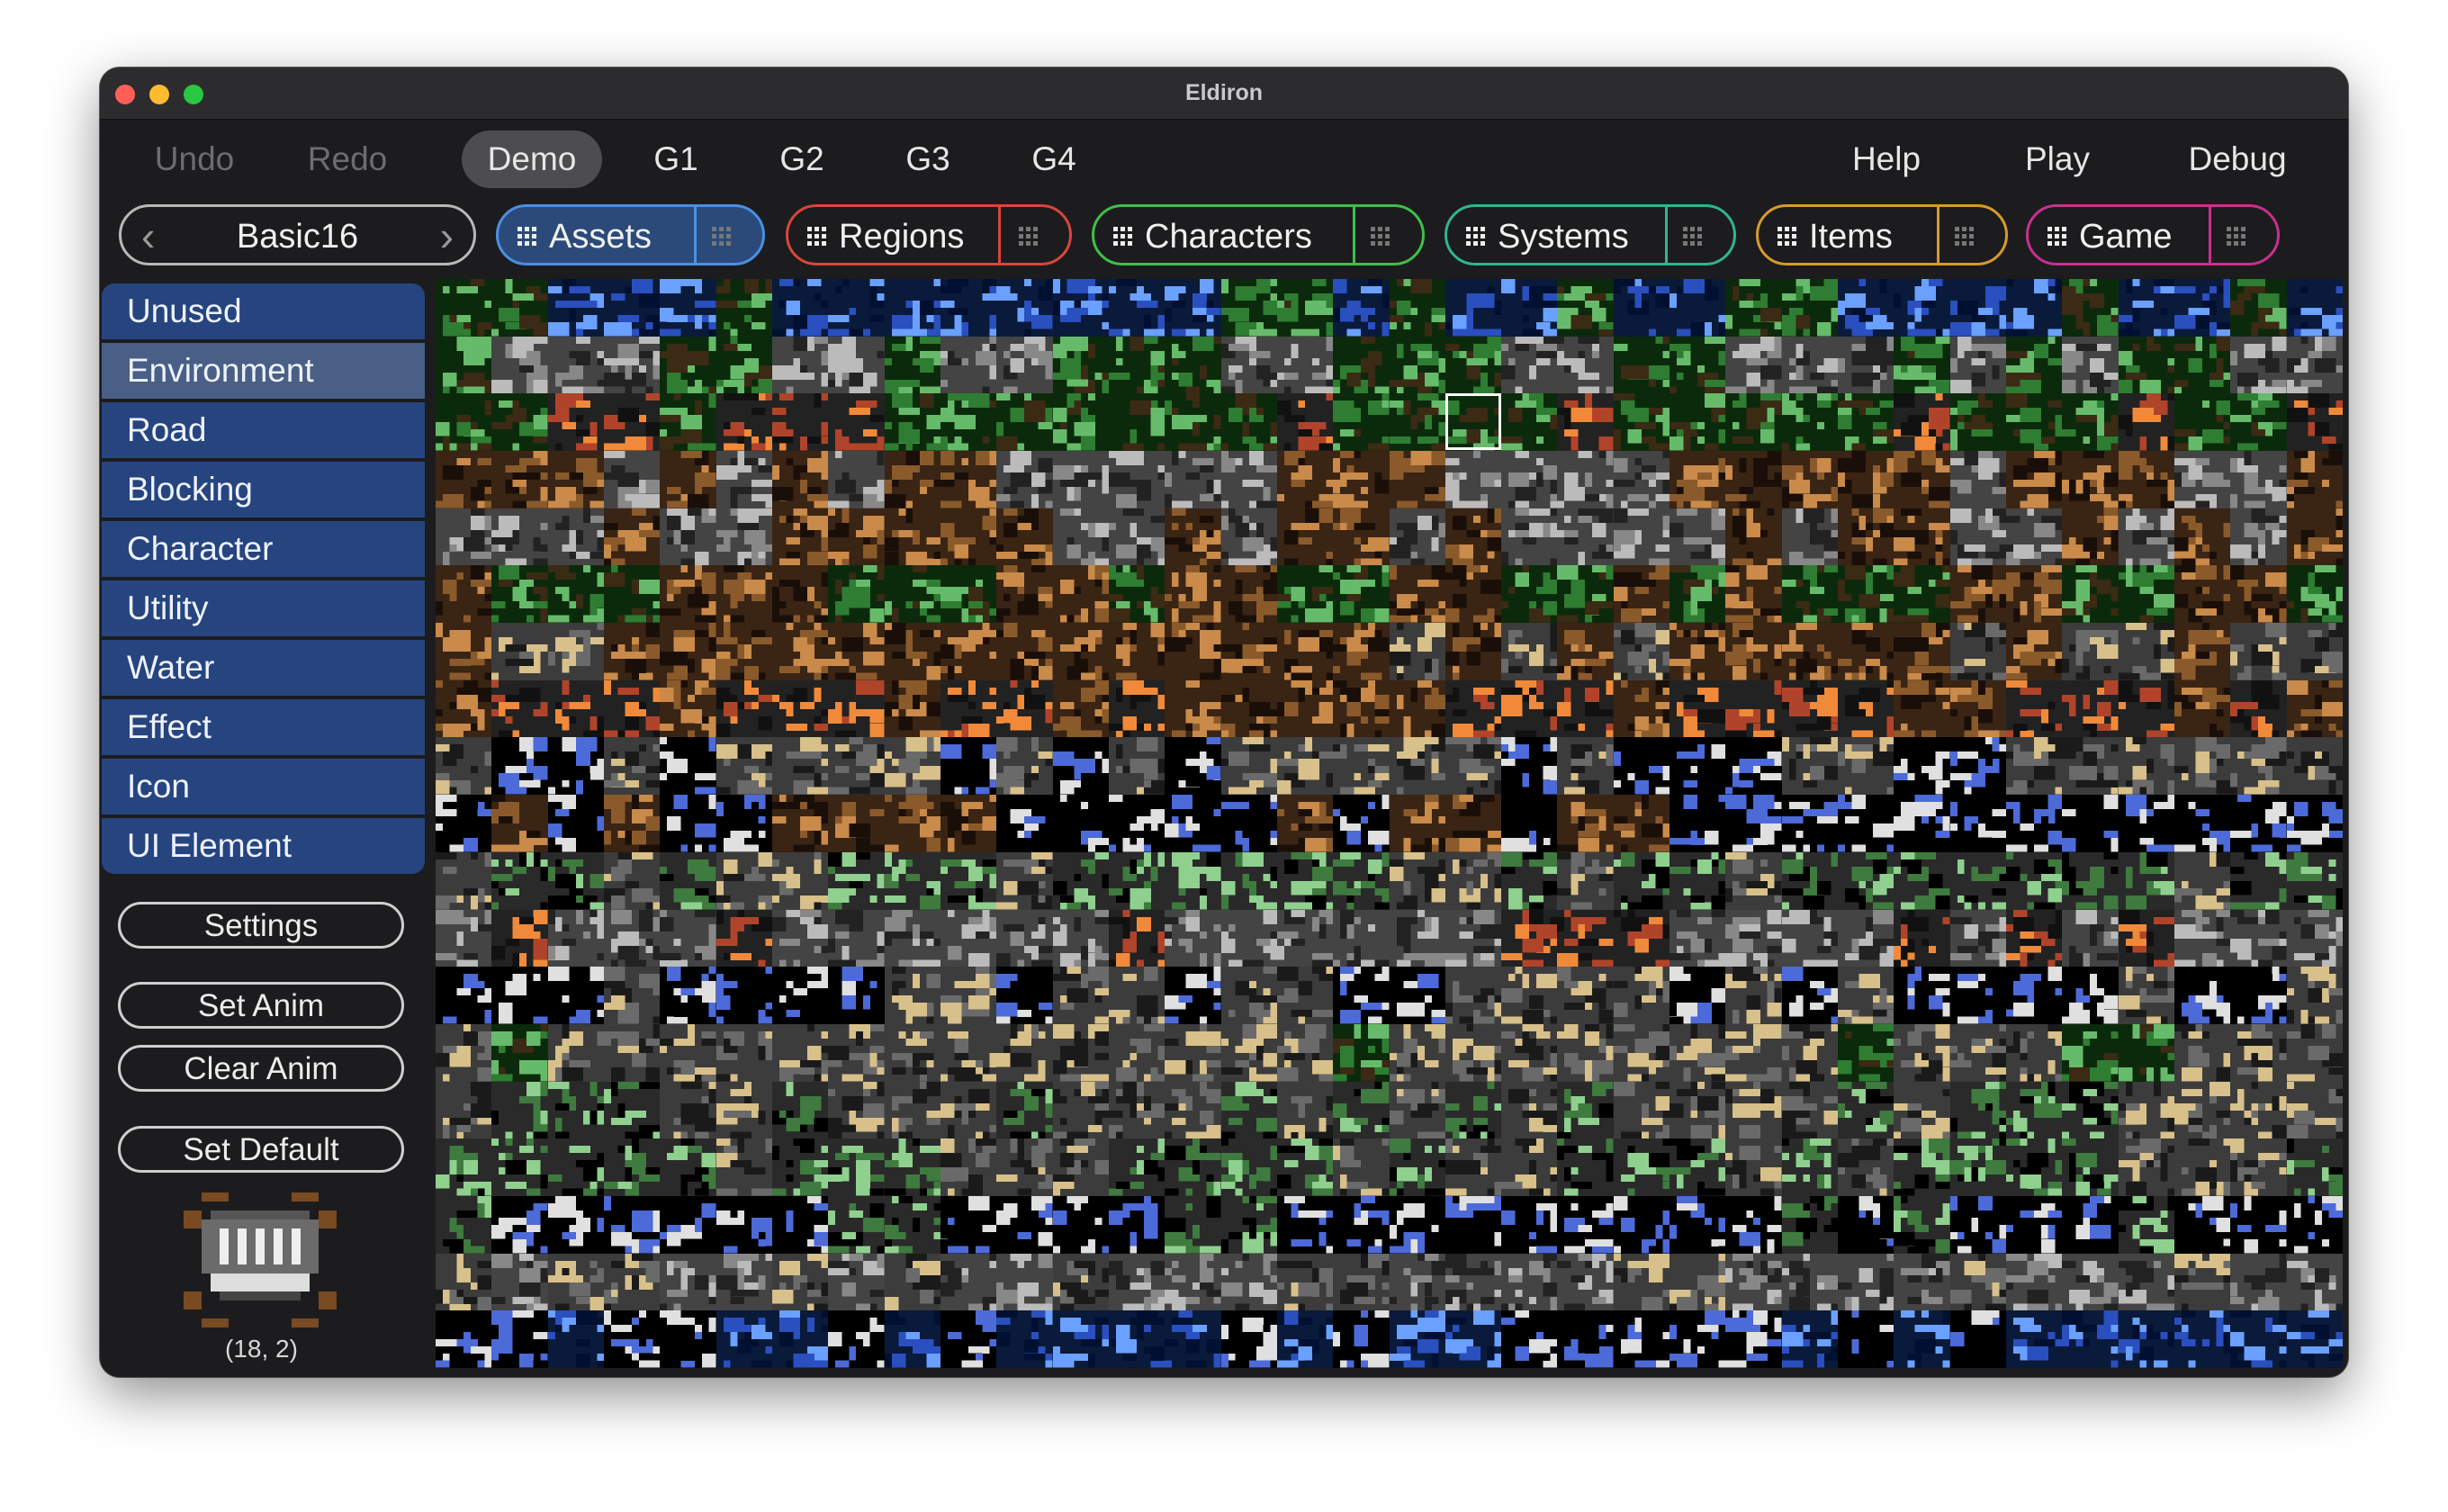 The image size is (2448, 1512). Describe the element at coordinates (263, 491) in the screenshot. I see `category-blocking: Blocking` at that location.